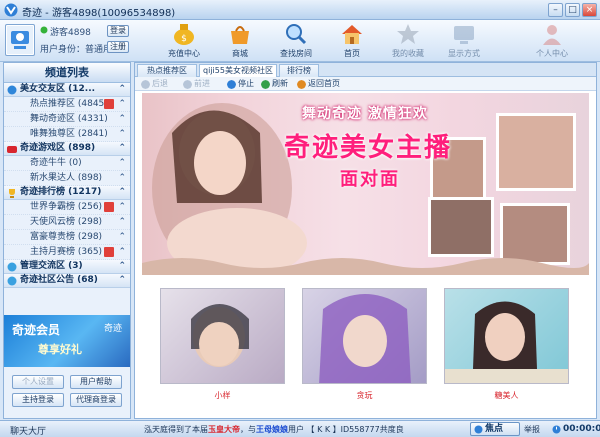 The height and width of the screenshot is (437, 600). I want to click on register-button: 注册, so click(118, 47).